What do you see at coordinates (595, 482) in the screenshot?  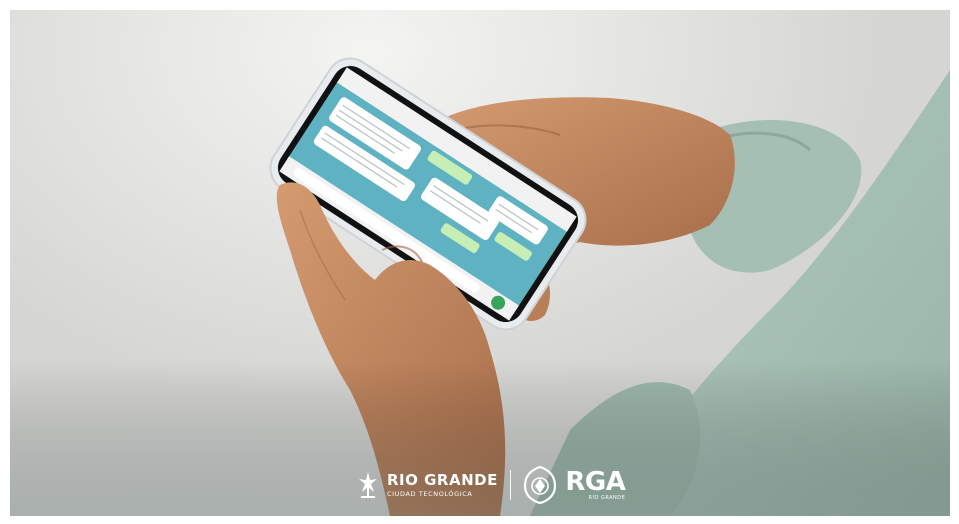 I see `rga-name: RGA` at bounding box center [595, 482].